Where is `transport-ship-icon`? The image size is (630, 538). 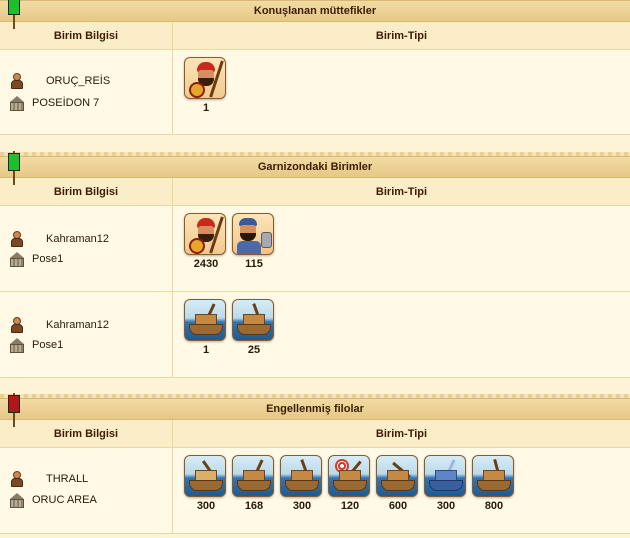
transport-ship-icon is located at coordinates (205, 476).